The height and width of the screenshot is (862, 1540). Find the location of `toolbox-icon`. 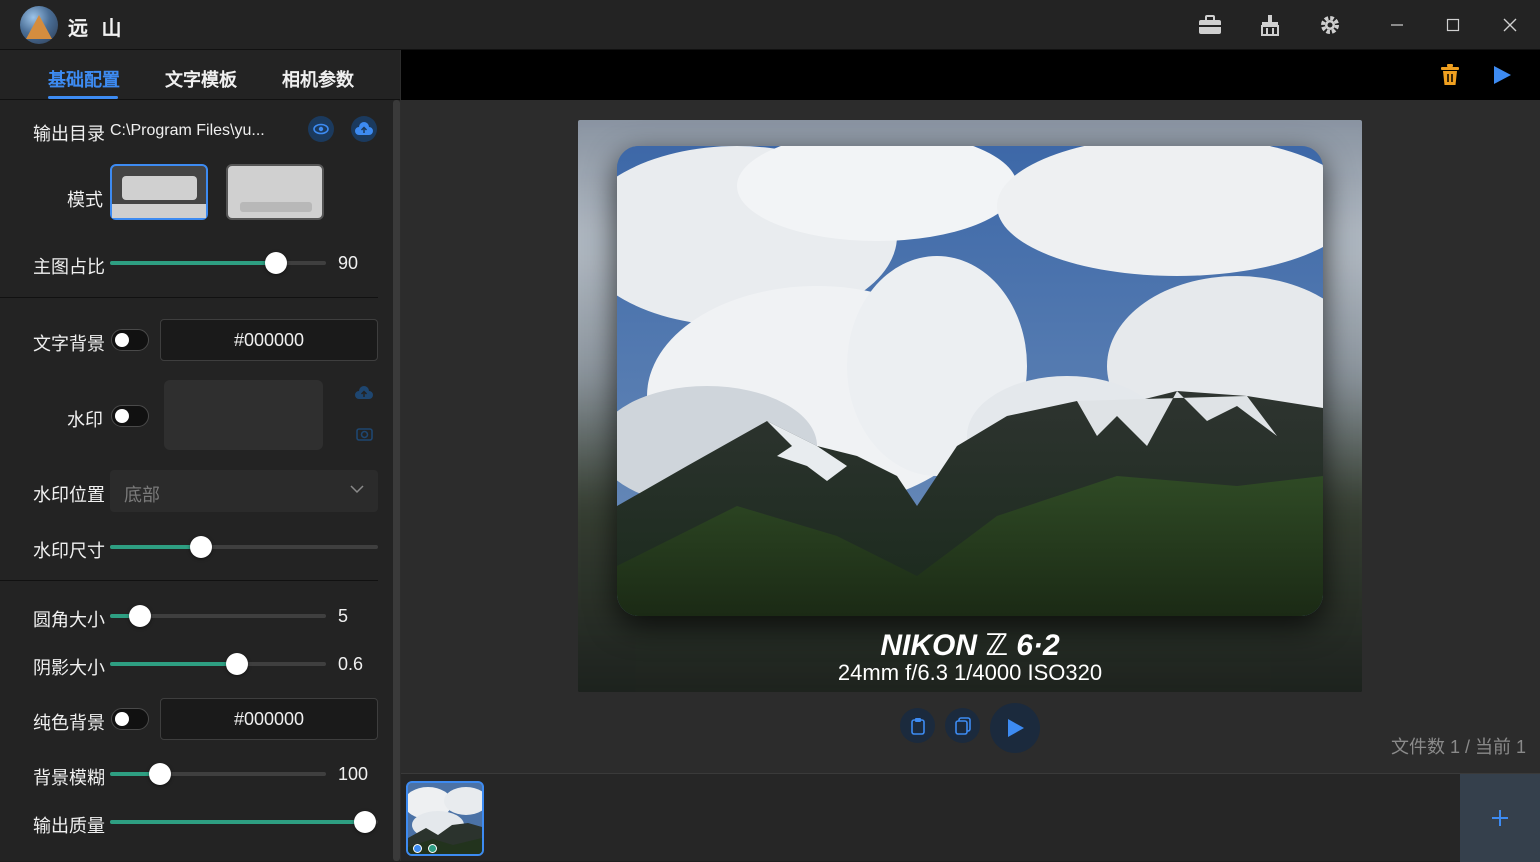

toolbox-icon is located at coordinates (1210, 25).